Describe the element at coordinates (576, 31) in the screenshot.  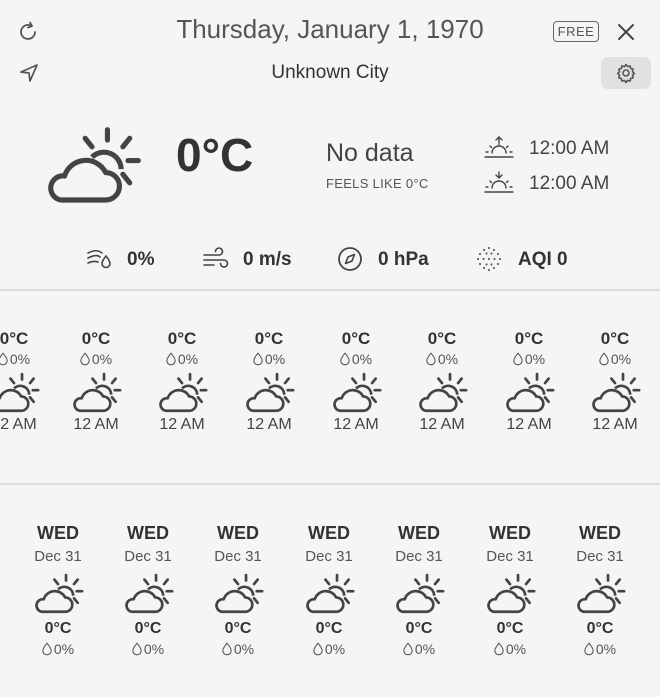
I see `free-badge: FREE` at that location.